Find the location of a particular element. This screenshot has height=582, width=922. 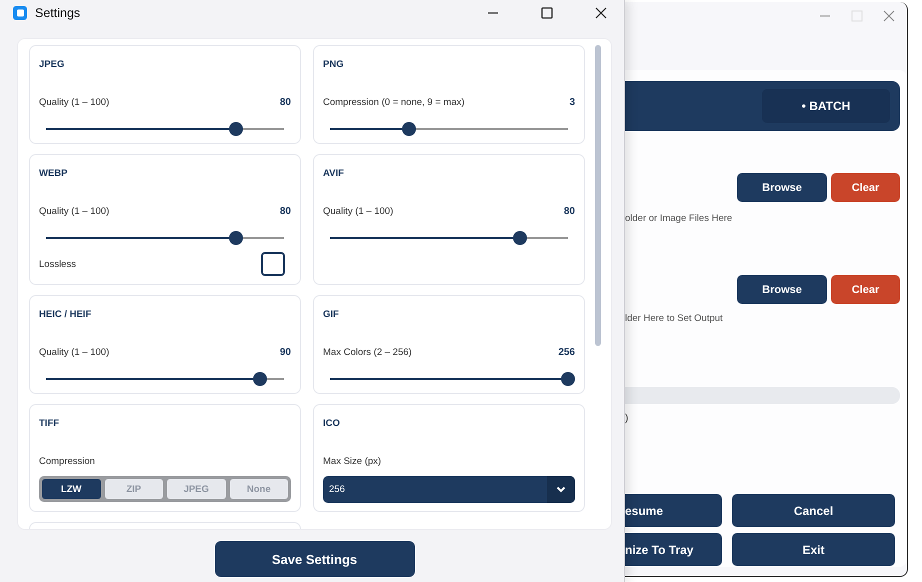

setting-label: Max Colors (2 – 256) is located at coordinates (367, 352).